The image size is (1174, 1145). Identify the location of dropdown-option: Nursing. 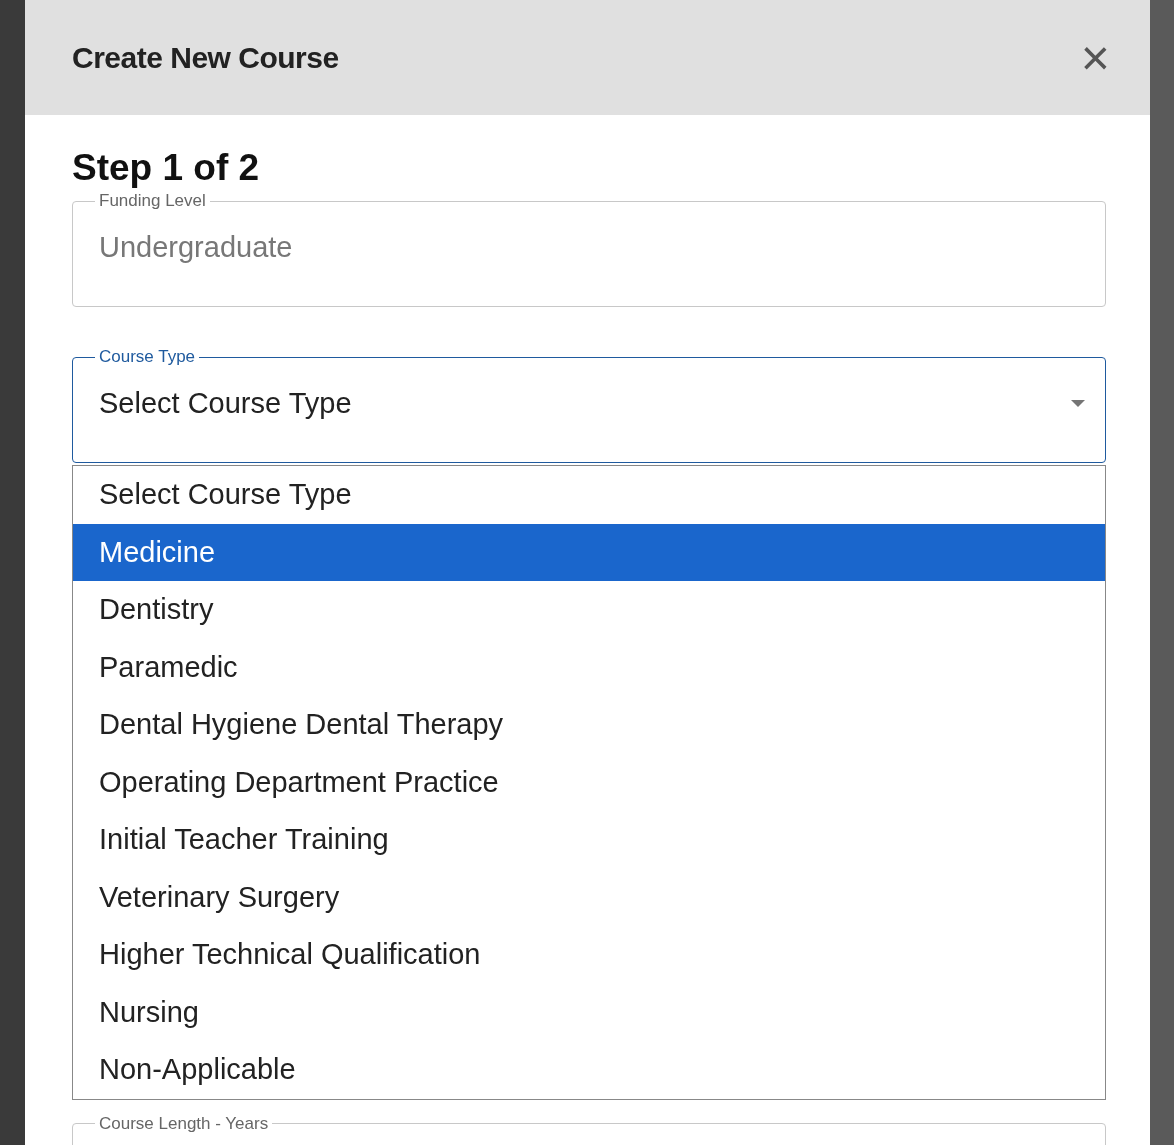
(589, 1012).